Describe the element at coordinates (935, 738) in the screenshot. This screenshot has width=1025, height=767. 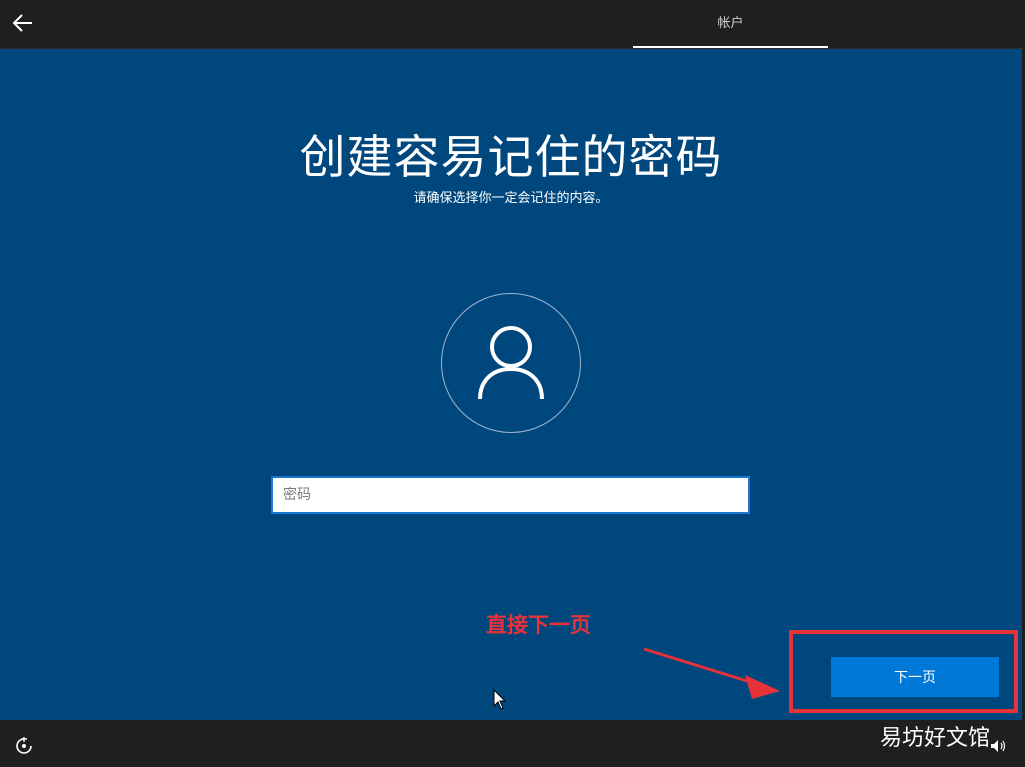
I see `watermark: 易坊好文馆` at that location.